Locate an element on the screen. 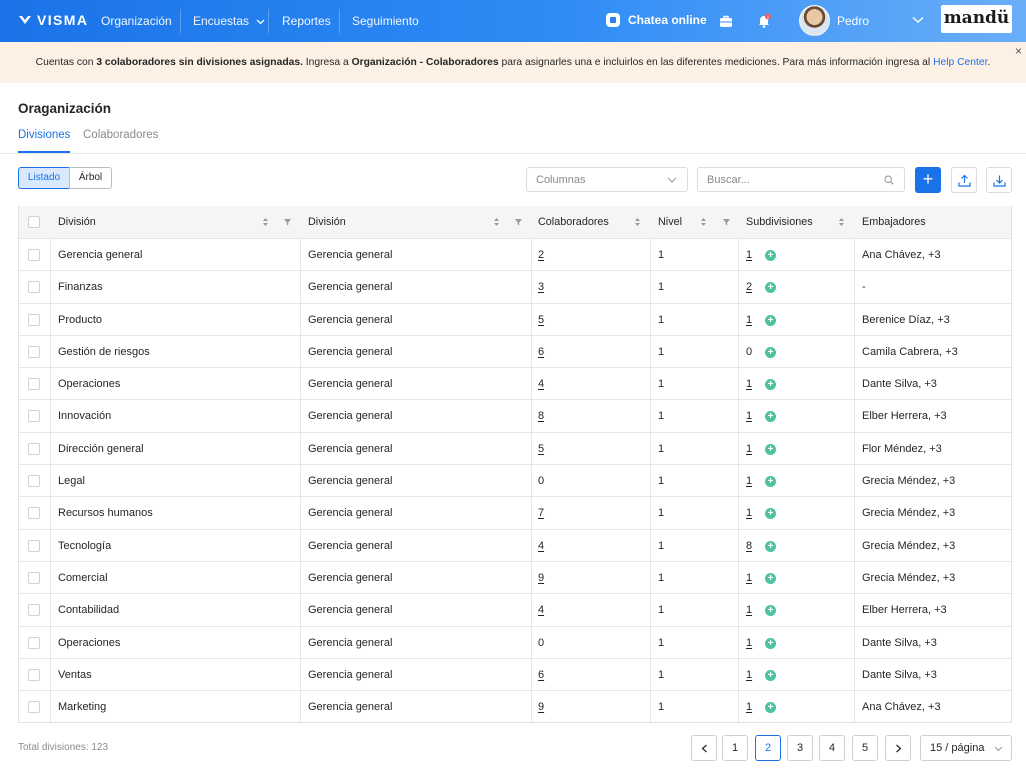 This screenshot has width=1026, height=770. column-header-nivel: Nivel is located at coordinates (670, 222).